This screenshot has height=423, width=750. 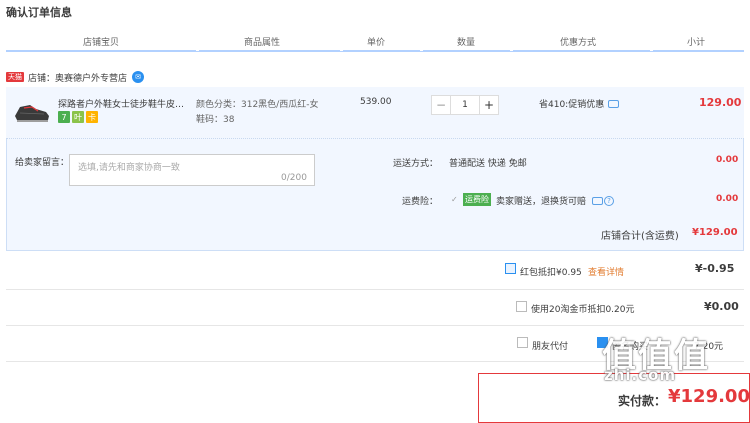 What do you see at coordinates (709, 396) in the screenshot?
I see `payment-total: ¥129.00` at bounding box center [709, 396].